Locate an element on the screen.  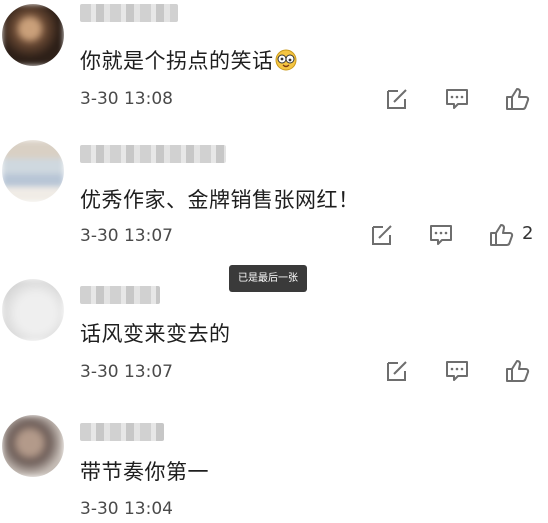
watermark-char: 活 is located at coordinates (509, 485).